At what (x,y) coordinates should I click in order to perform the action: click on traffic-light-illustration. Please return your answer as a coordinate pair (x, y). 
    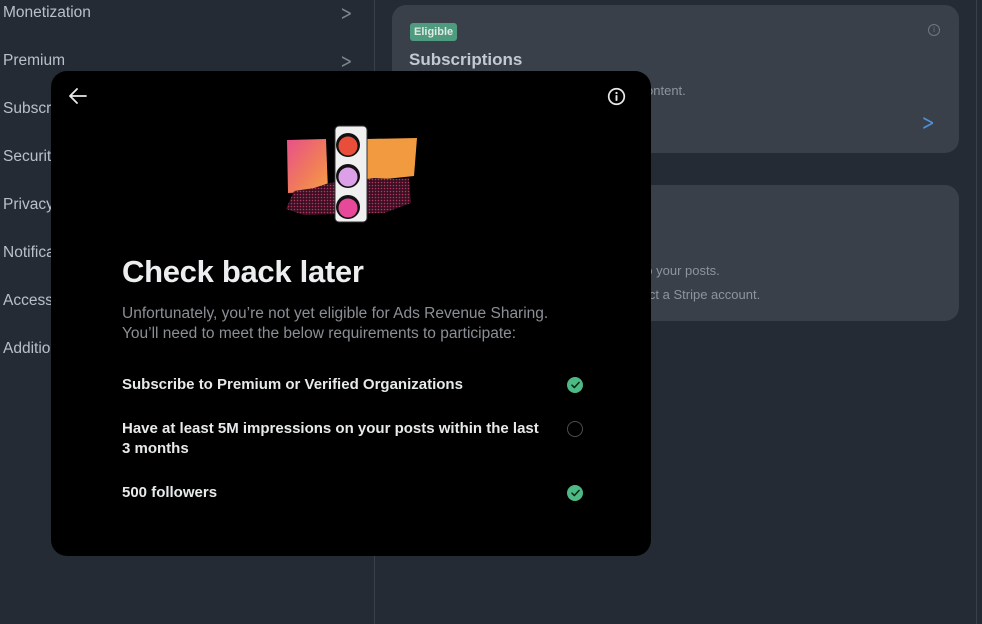
    Looking at the image, I should click on (351, 174).